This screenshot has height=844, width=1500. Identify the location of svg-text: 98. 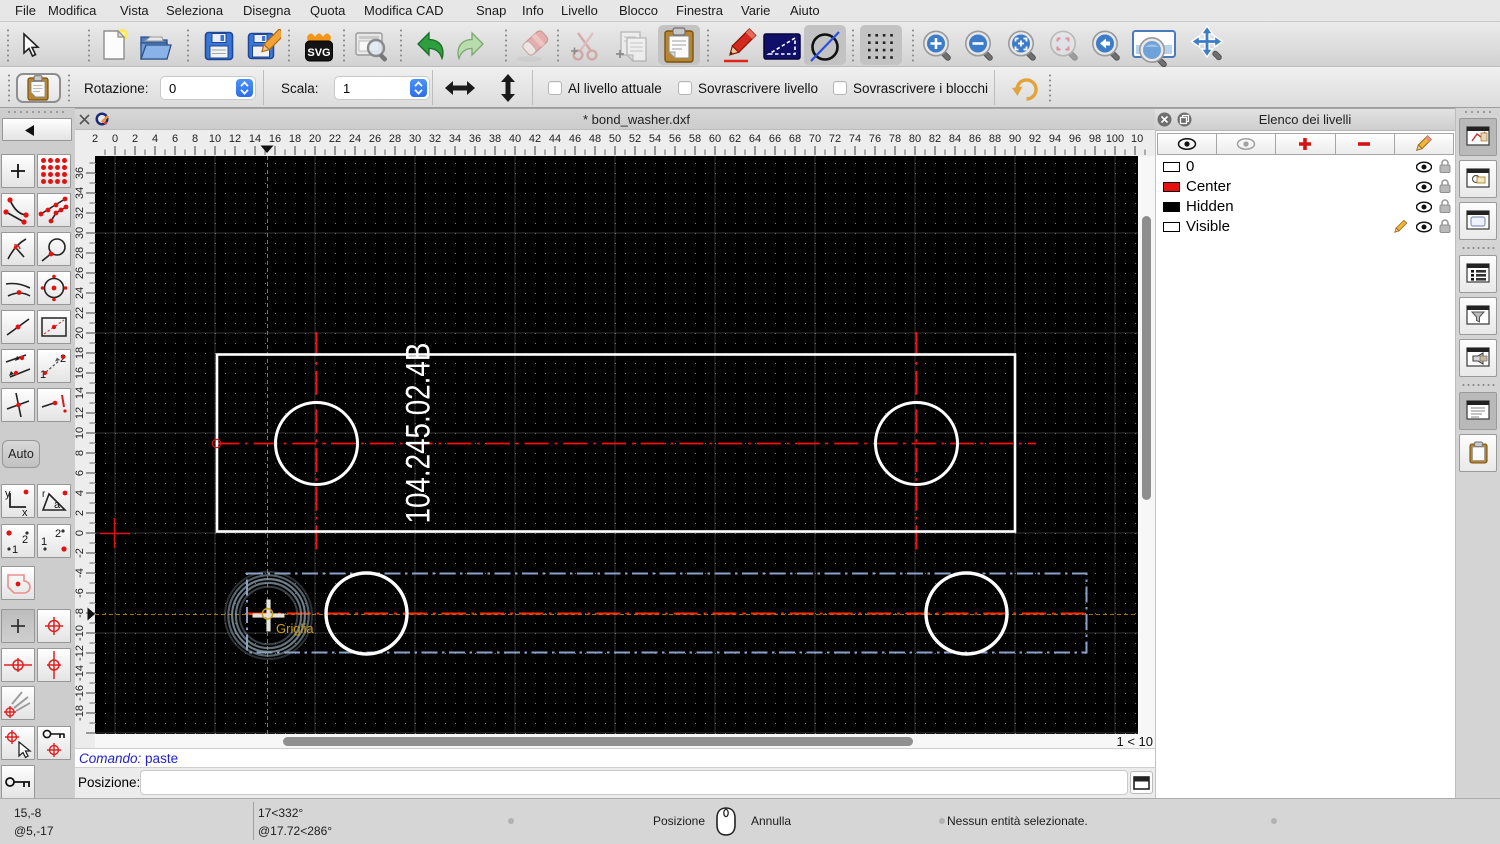
(1095, 139).